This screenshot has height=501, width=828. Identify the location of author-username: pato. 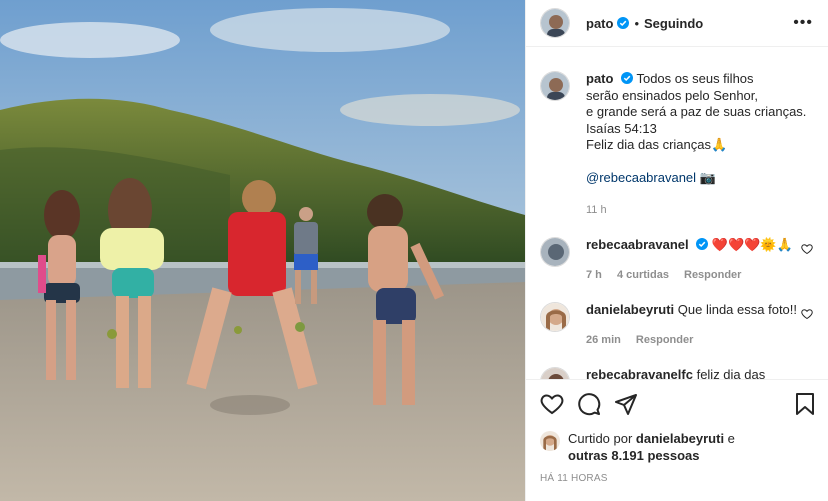
(599, 23).